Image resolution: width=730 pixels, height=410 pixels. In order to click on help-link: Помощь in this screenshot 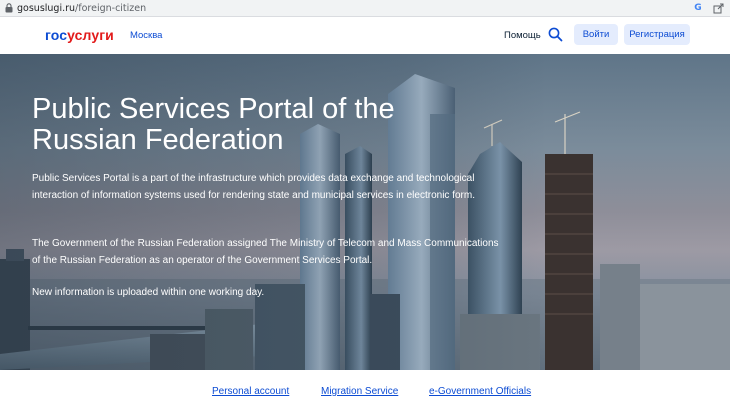, I will do `click(522, 35)`.